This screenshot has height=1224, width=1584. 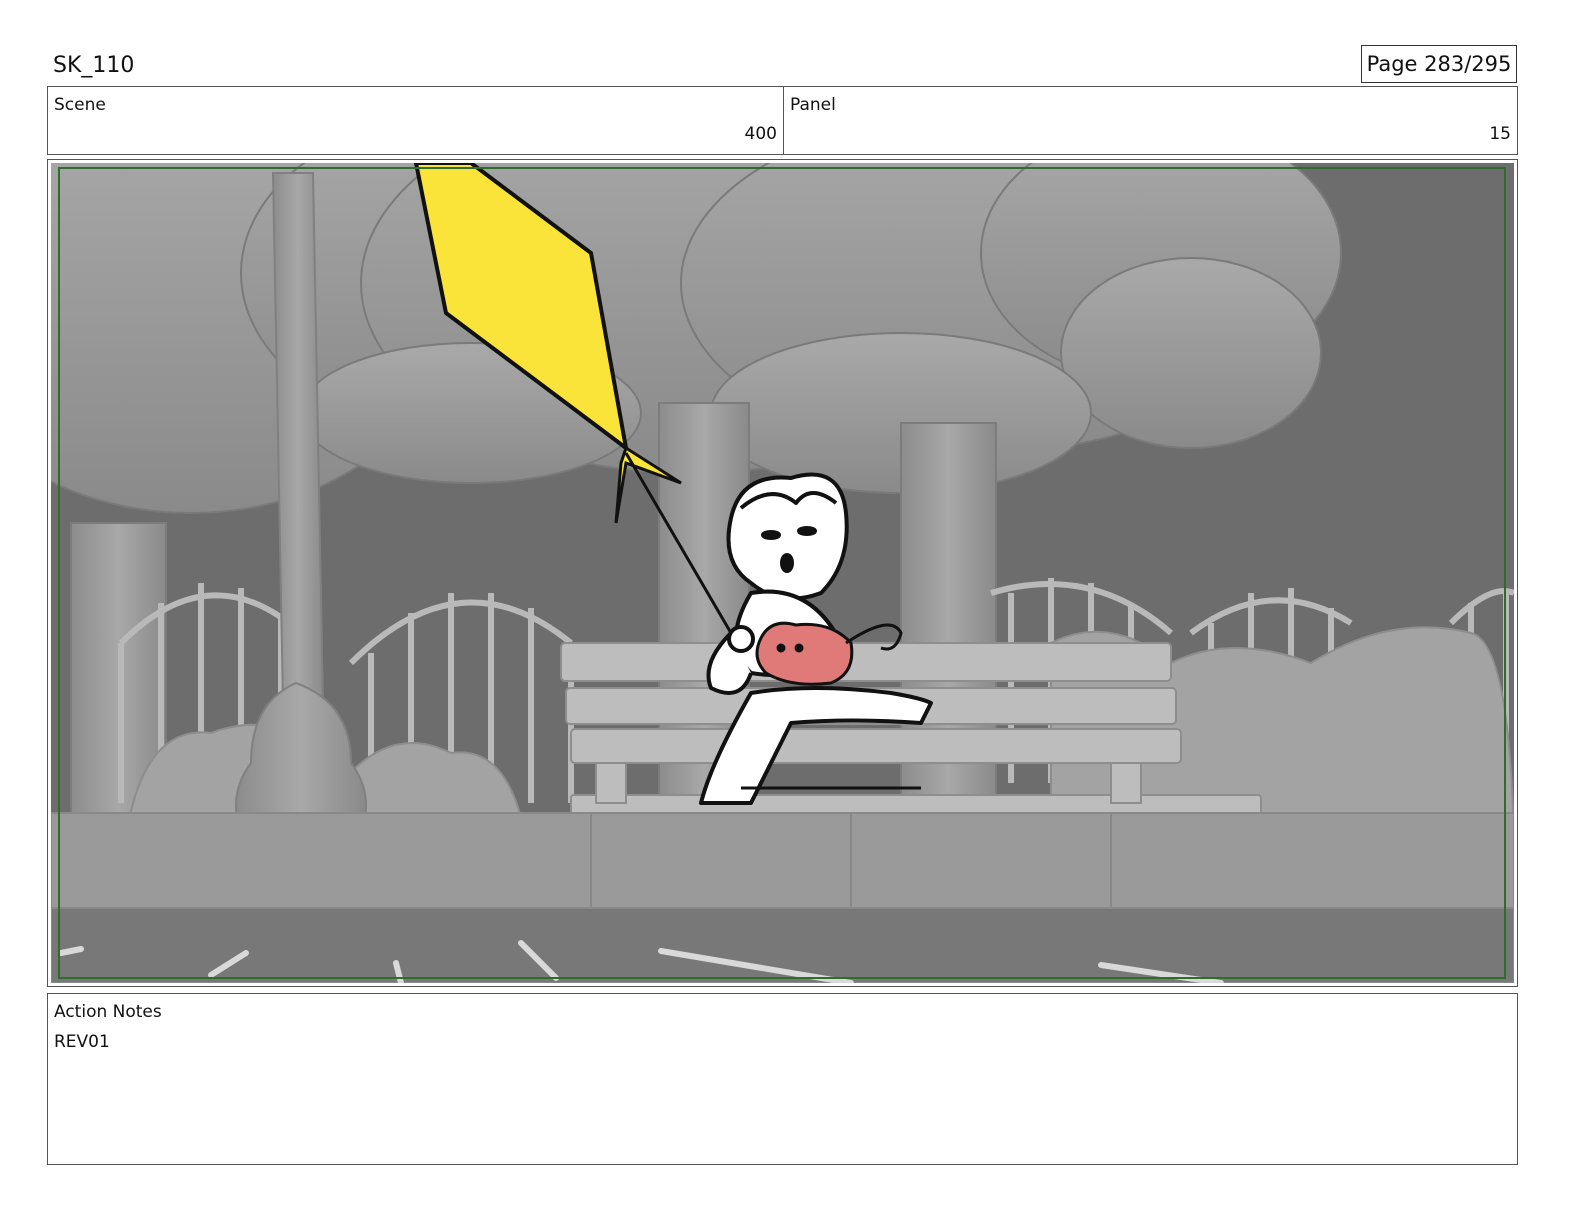 I want to click on action-notes-text: REV01, so click(x=82, y=1042).